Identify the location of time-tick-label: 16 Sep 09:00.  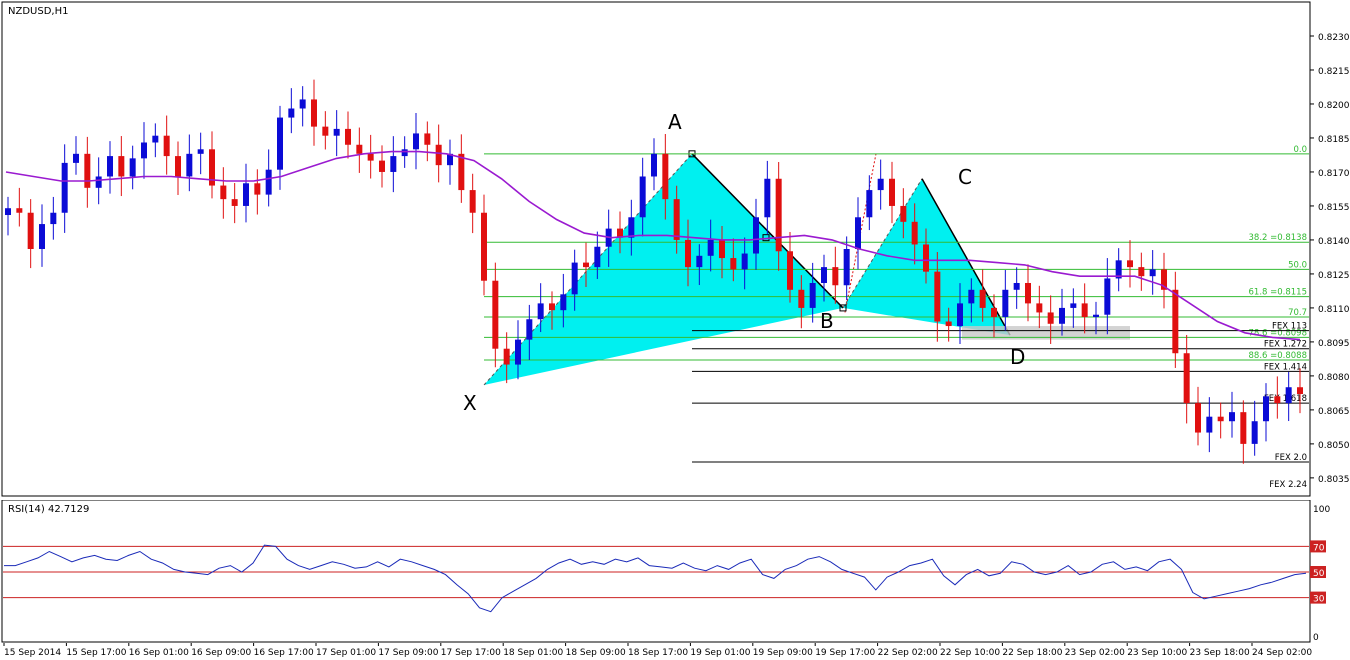
(221, 653).